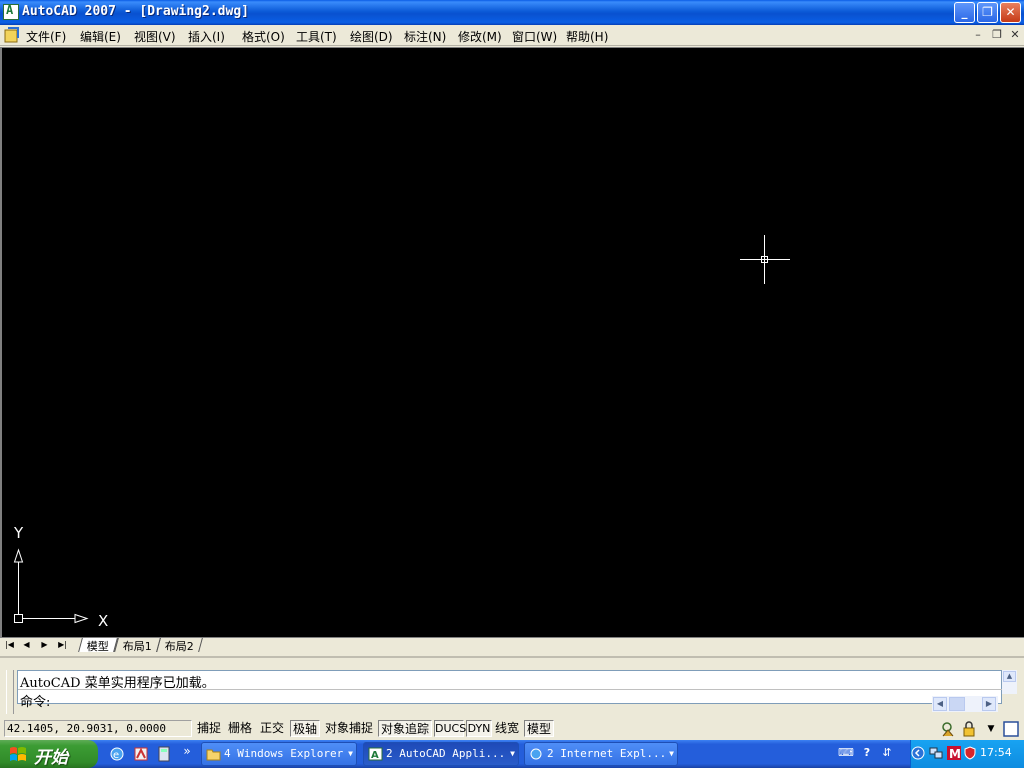 This screenshot has width=1024, height=768. I want to click on menu-dimension: 标注(N), so click(425, 36).